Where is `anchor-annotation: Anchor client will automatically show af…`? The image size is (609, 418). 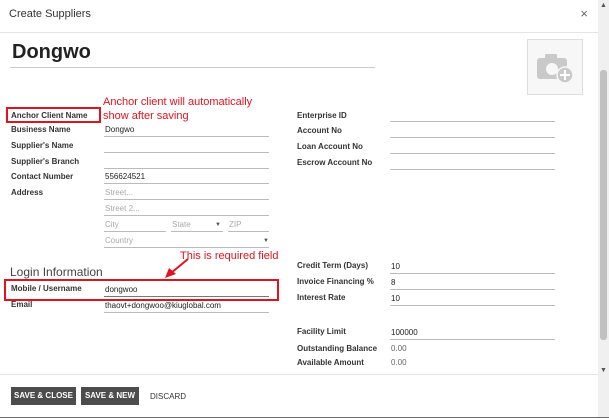
anchor-annotation: Anchor client will automatically show af… is located at coordinates (177, 109).